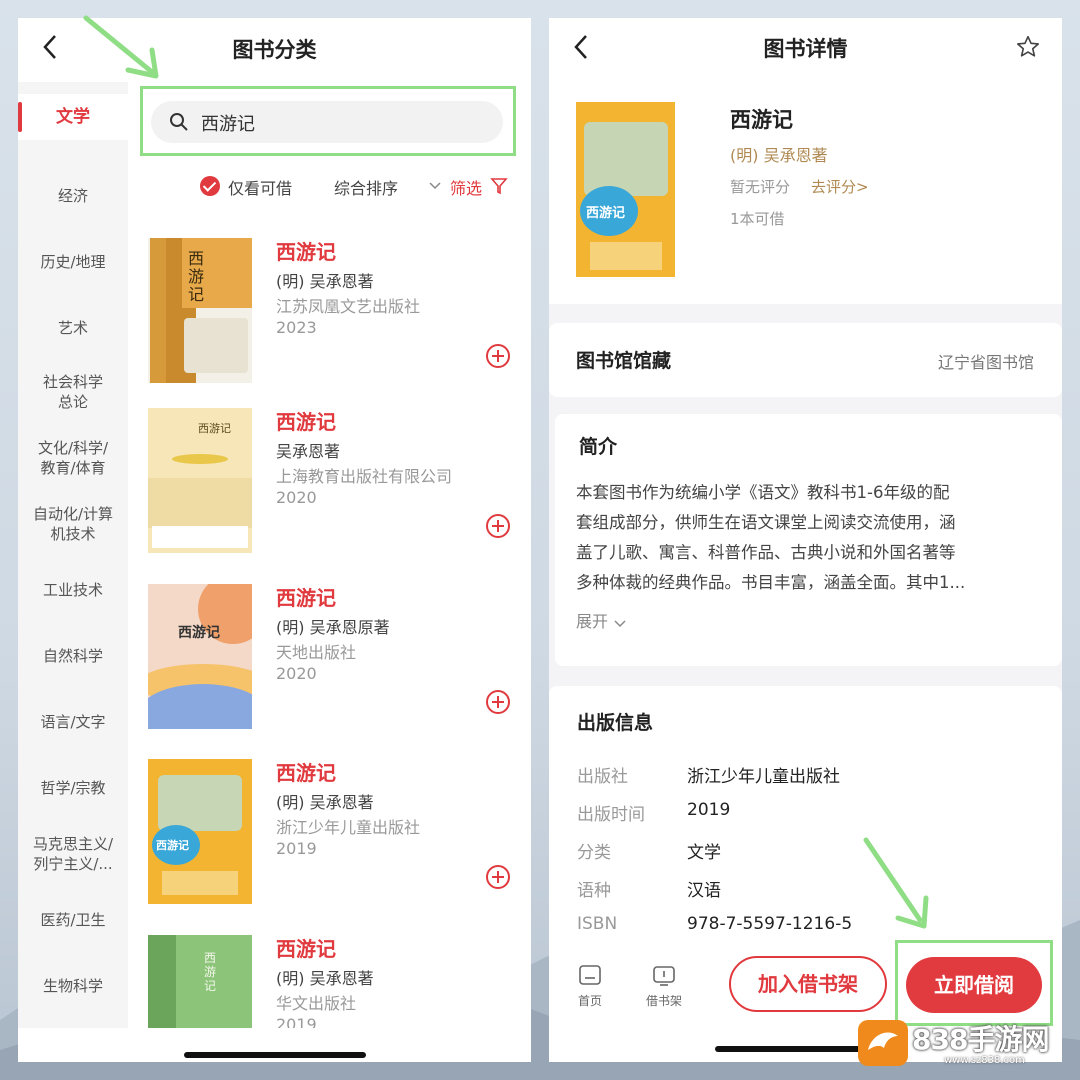  Describe the element at coordinates (805, 193) in the screenshot. I see `book-detail-card: 西游记 西游记 (明) 吴承恩著 暂无评分 去评分> 1本可借` at that location.